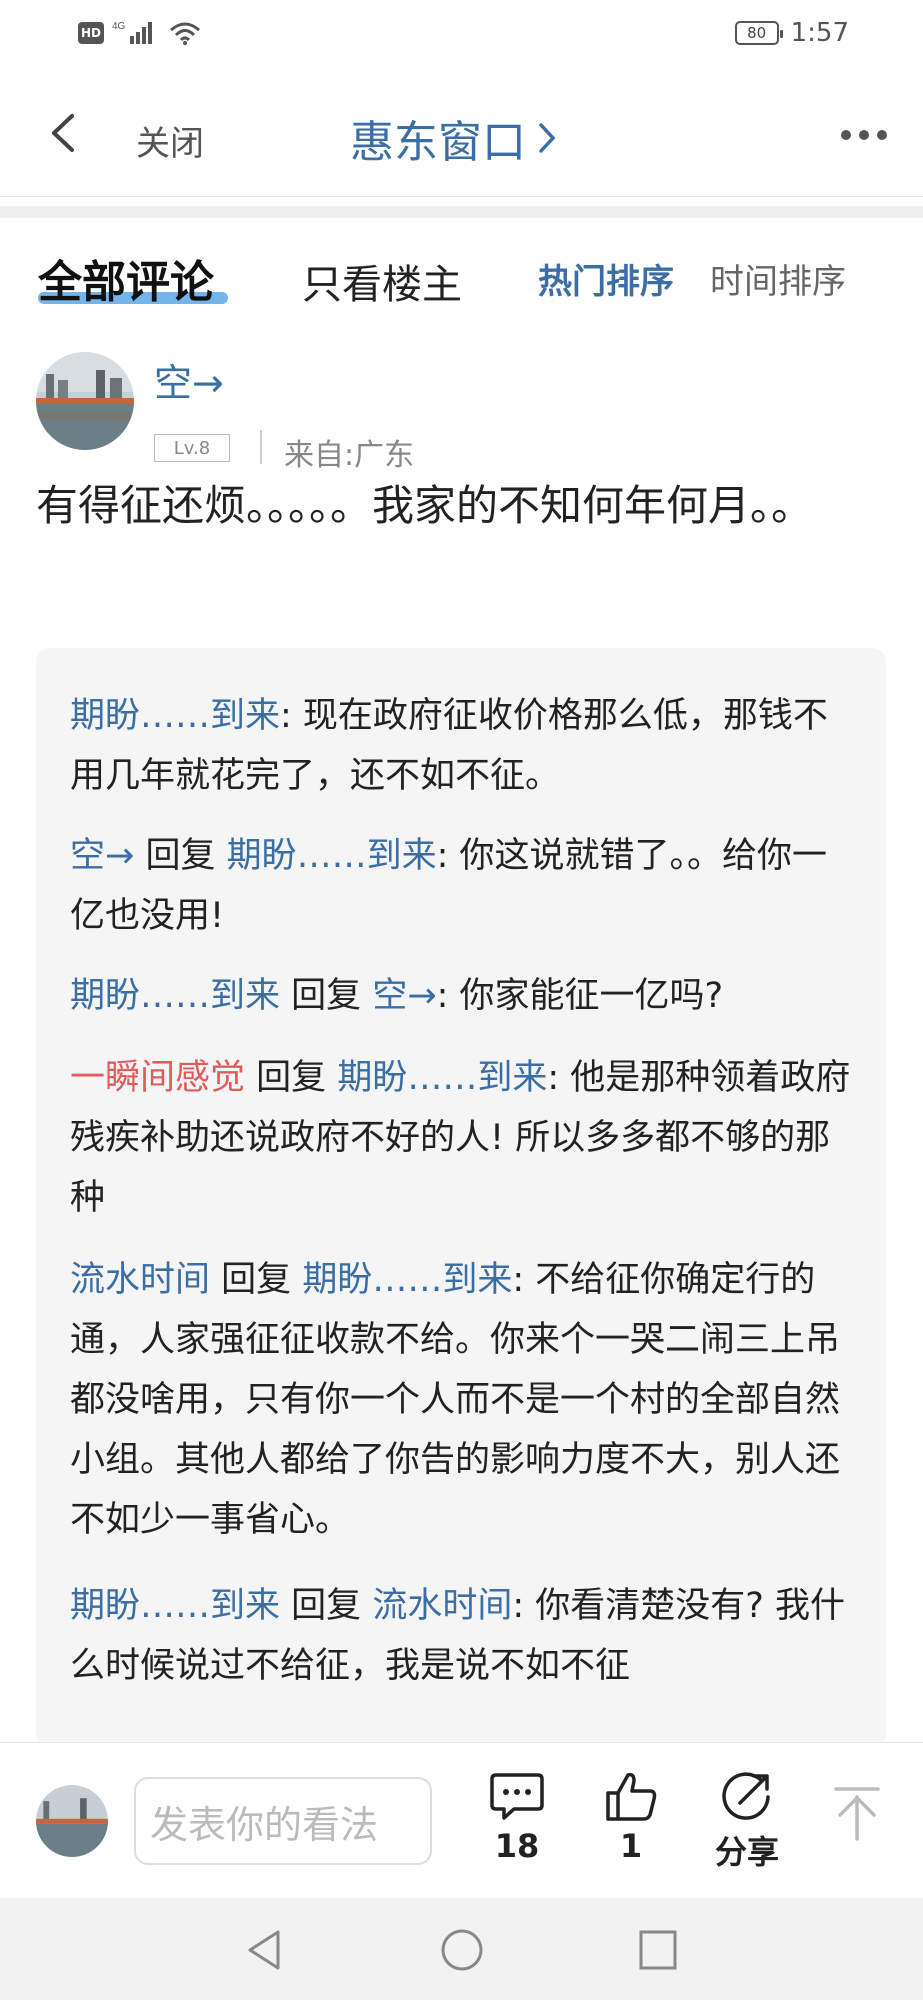 The image size is (923, 2000). I want to click on sort-hot-button: 热门排序, so click(606, 278).